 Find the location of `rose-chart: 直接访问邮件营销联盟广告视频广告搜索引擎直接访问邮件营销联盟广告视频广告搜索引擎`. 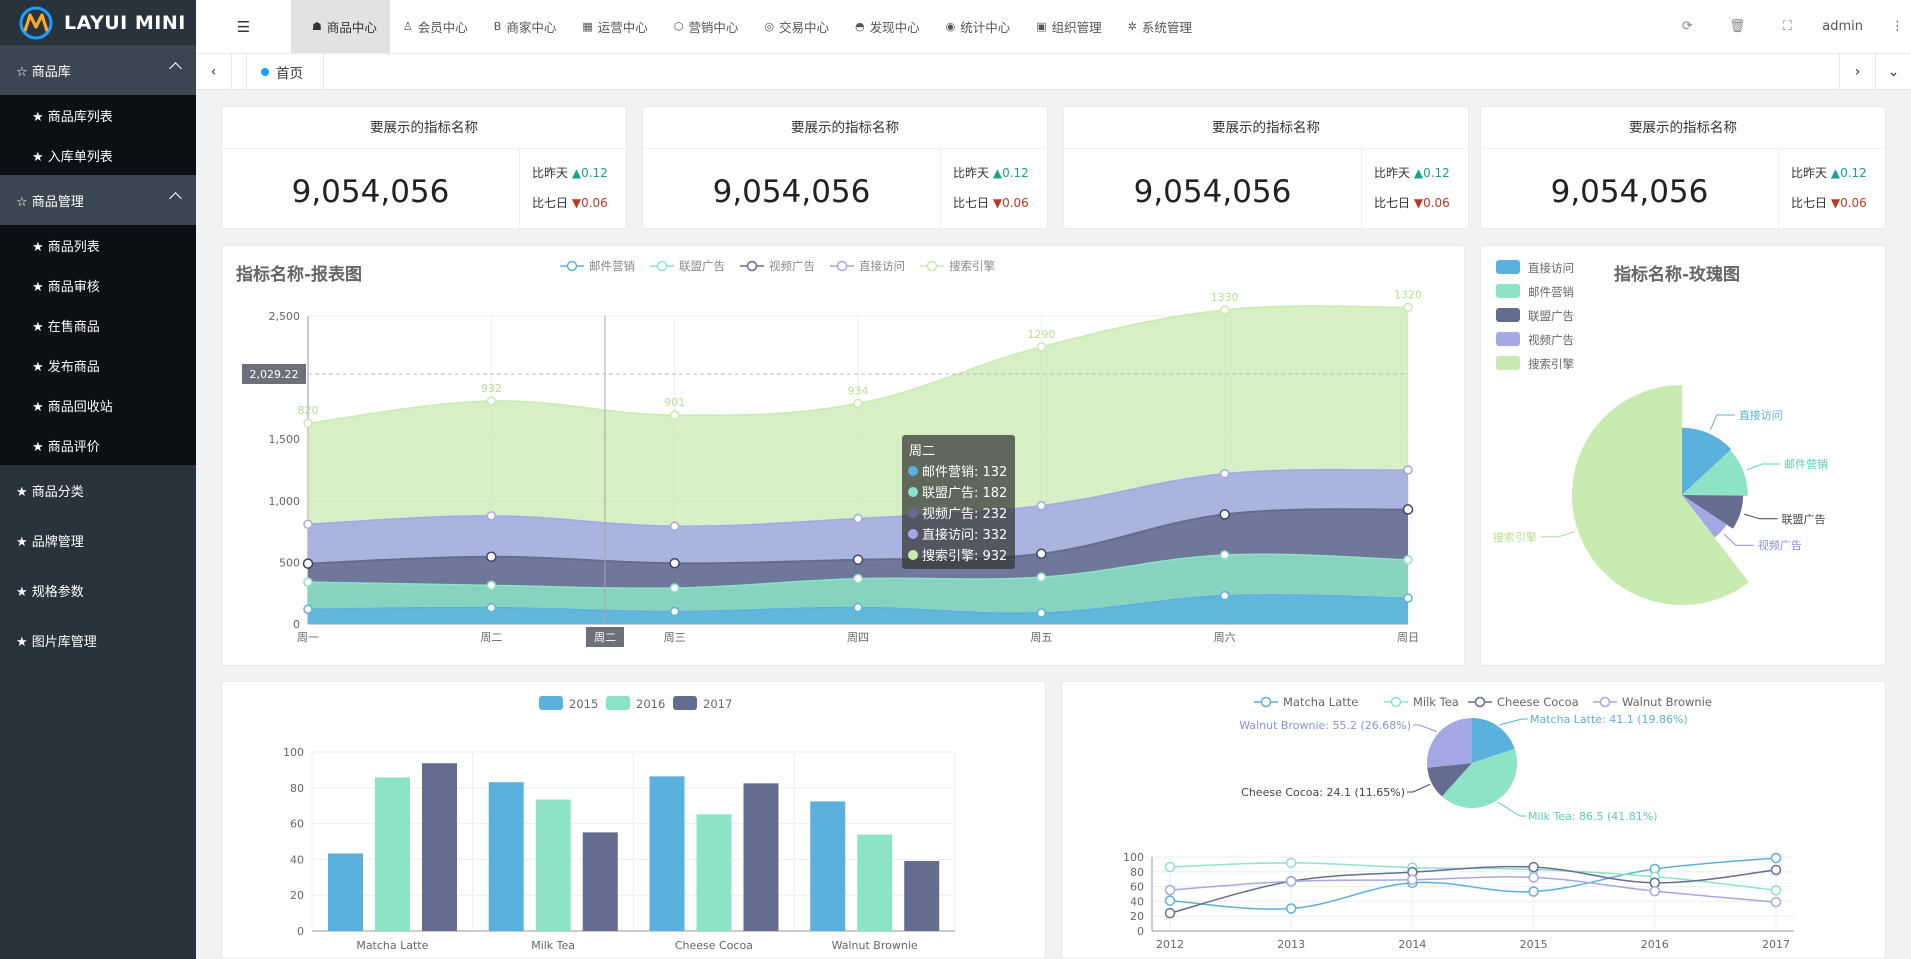

rose-chart: 直接访问邮件营销联盟广告视频广告搜索引擎直接访问邮件营销联盟广告视频广告搜索引擎 is located at coordinates (1684, 456).